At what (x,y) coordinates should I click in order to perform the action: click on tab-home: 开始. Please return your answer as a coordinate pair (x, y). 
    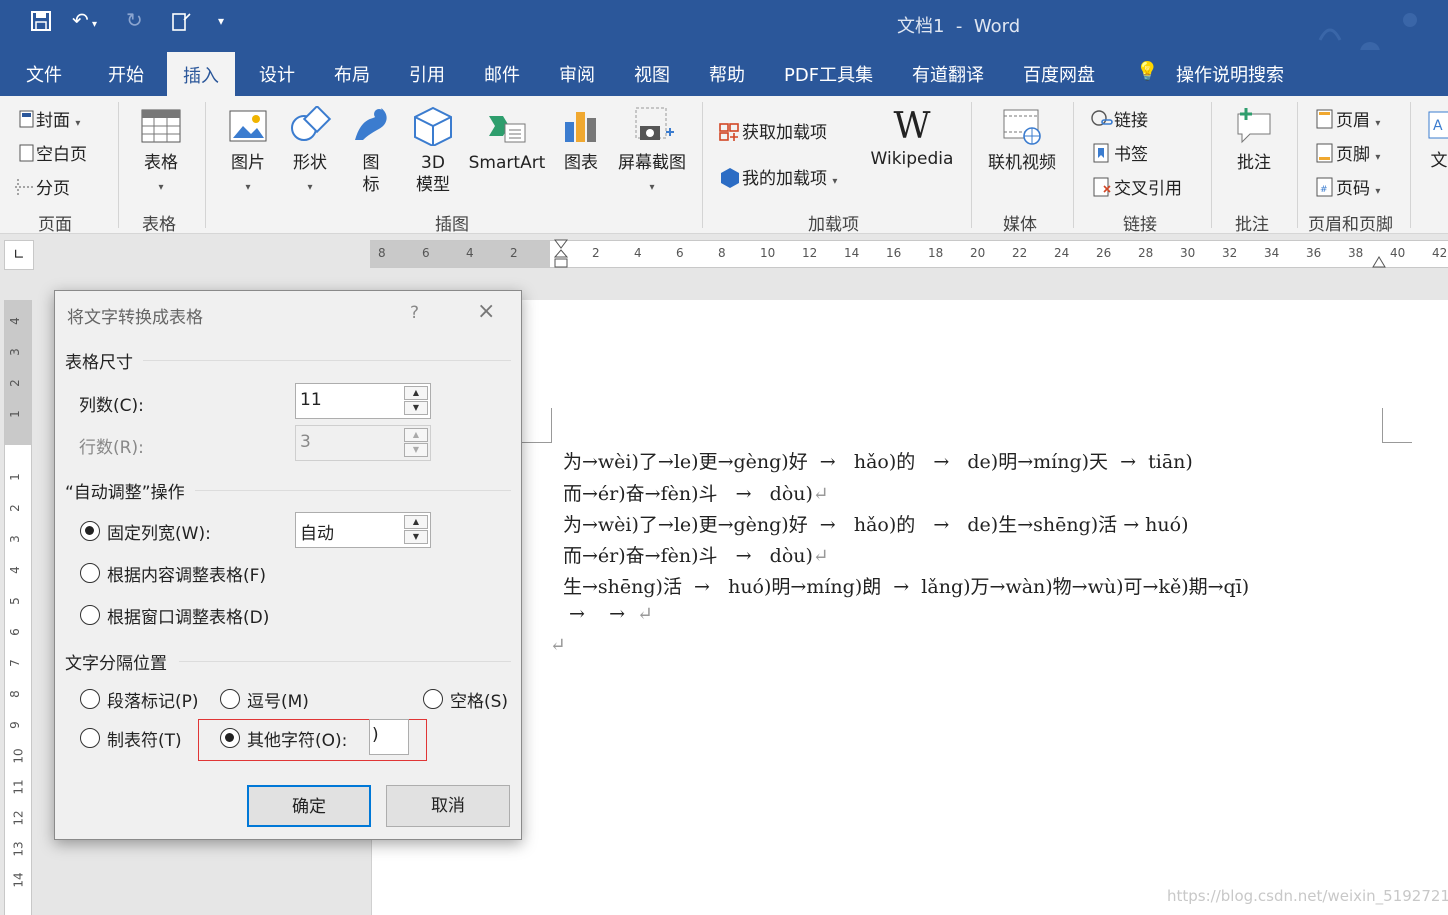
    Looking at the image, I should click on (126, 74).